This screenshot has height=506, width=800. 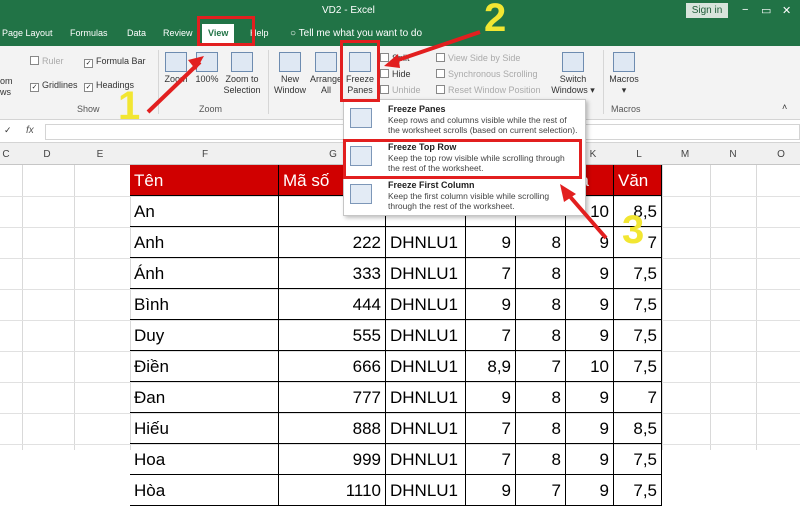 I want to click on arrow-1-icon, so click(x=174, y=87).